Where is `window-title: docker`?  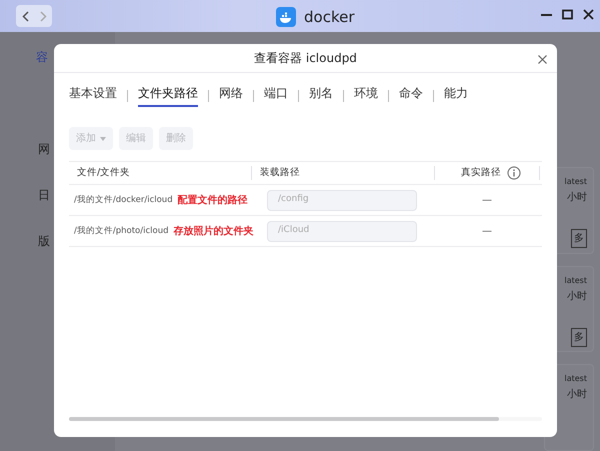 window-title: docker is located at coordinates (329, 17).